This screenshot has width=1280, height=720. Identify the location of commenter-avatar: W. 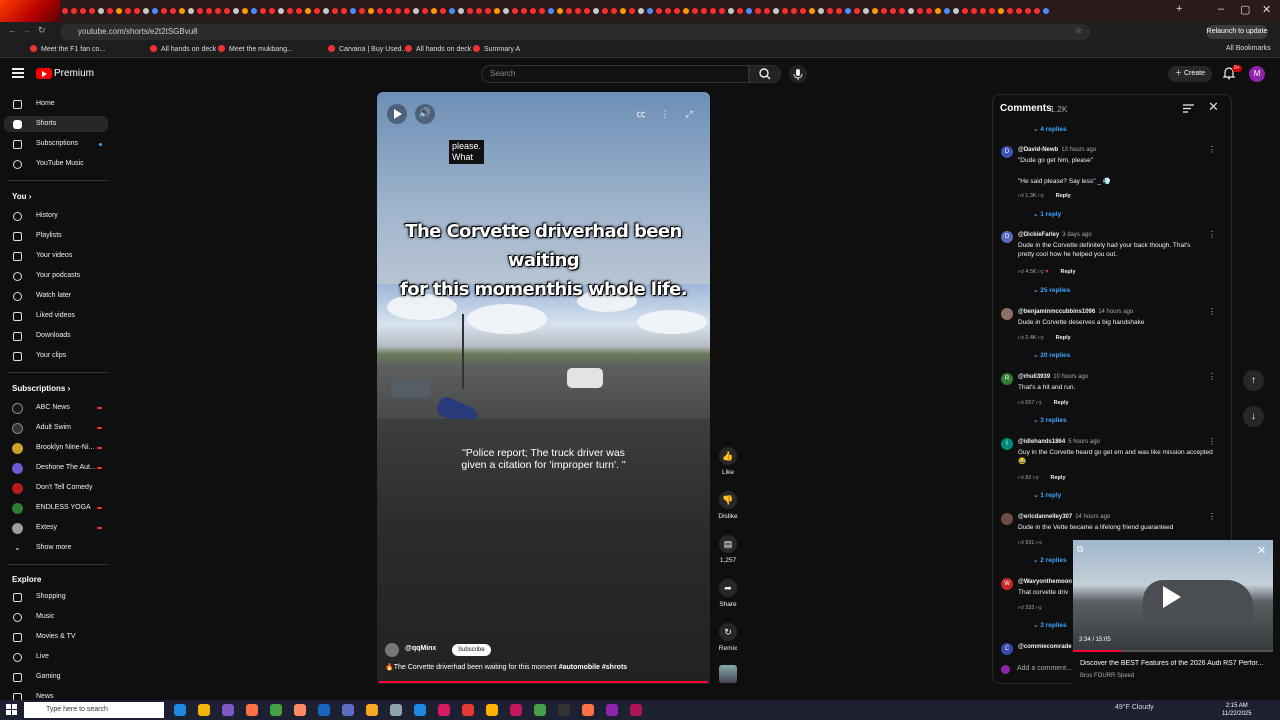
(1007, 584).